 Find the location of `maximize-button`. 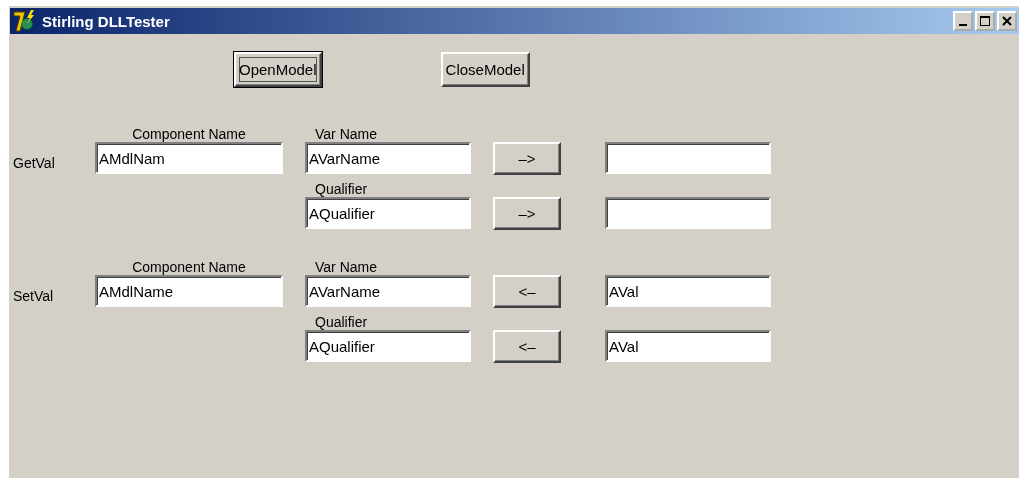

maximize-button is located at coordinates (985, 21).